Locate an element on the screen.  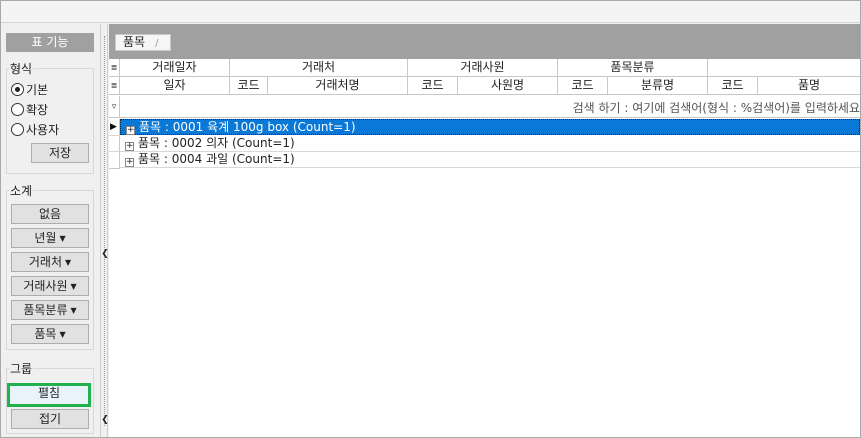
button-label: 품목 is located at coordinates (45, 334).